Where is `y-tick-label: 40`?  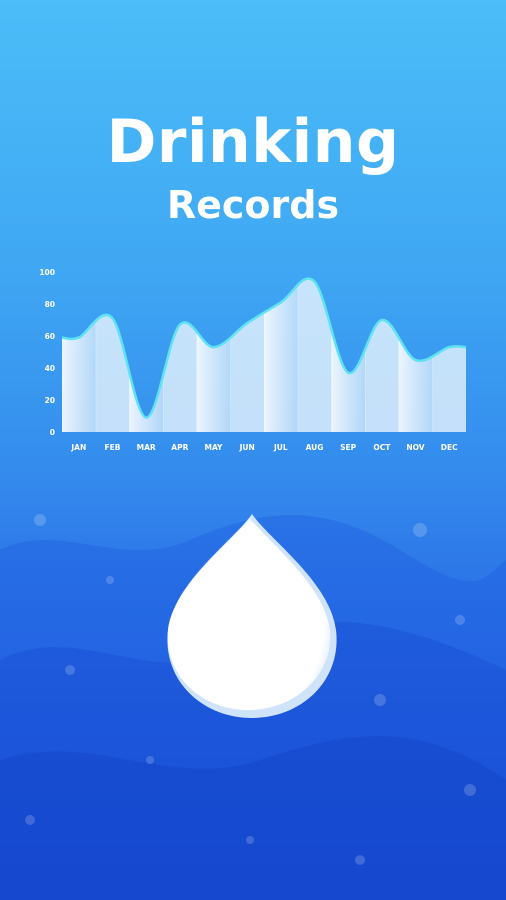 y-tick-label: 40 is located at coordinates (50, 368).